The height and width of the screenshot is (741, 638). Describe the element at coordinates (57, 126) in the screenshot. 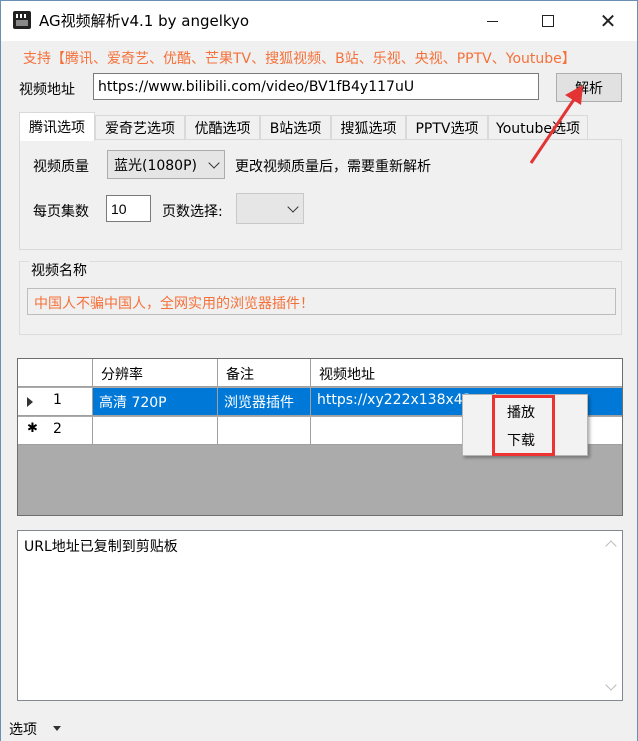

I see `tab-tencent: 腾讯选项` at that location.